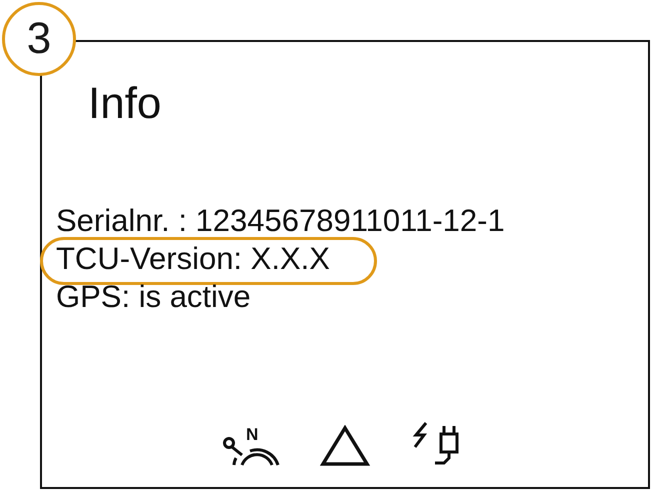 The width and height of the screenshot is (657, 494). Describe the element at coordinates (125, 104) in the screenshot. I see `screen-title: Info` at that location.